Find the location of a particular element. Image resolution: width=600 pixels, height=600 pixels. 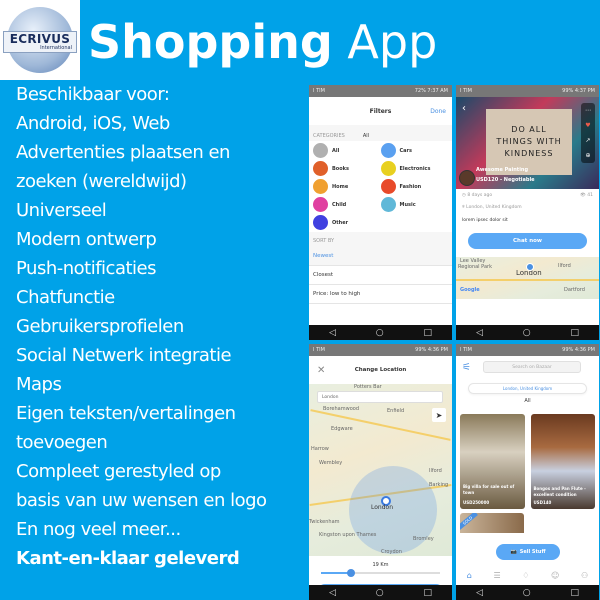

sold-listing-card: SOLD is located at coordinates (492, 523).